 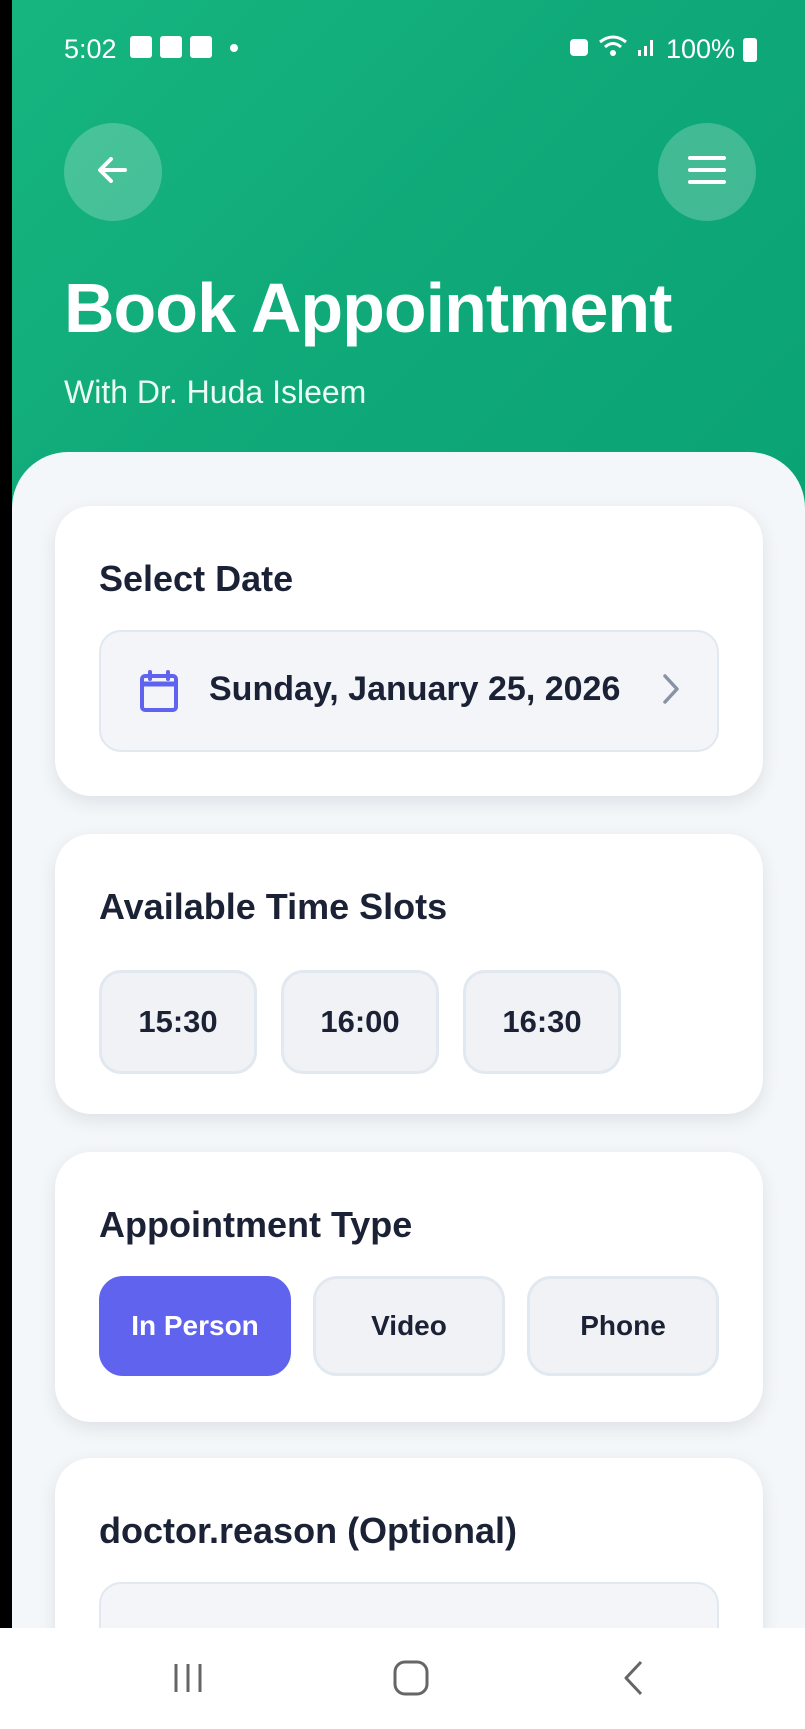 What do you see at coordinates (671, 691) in the screenshot?
I see `chevron-right-icon` at bounding box center [671, 691].